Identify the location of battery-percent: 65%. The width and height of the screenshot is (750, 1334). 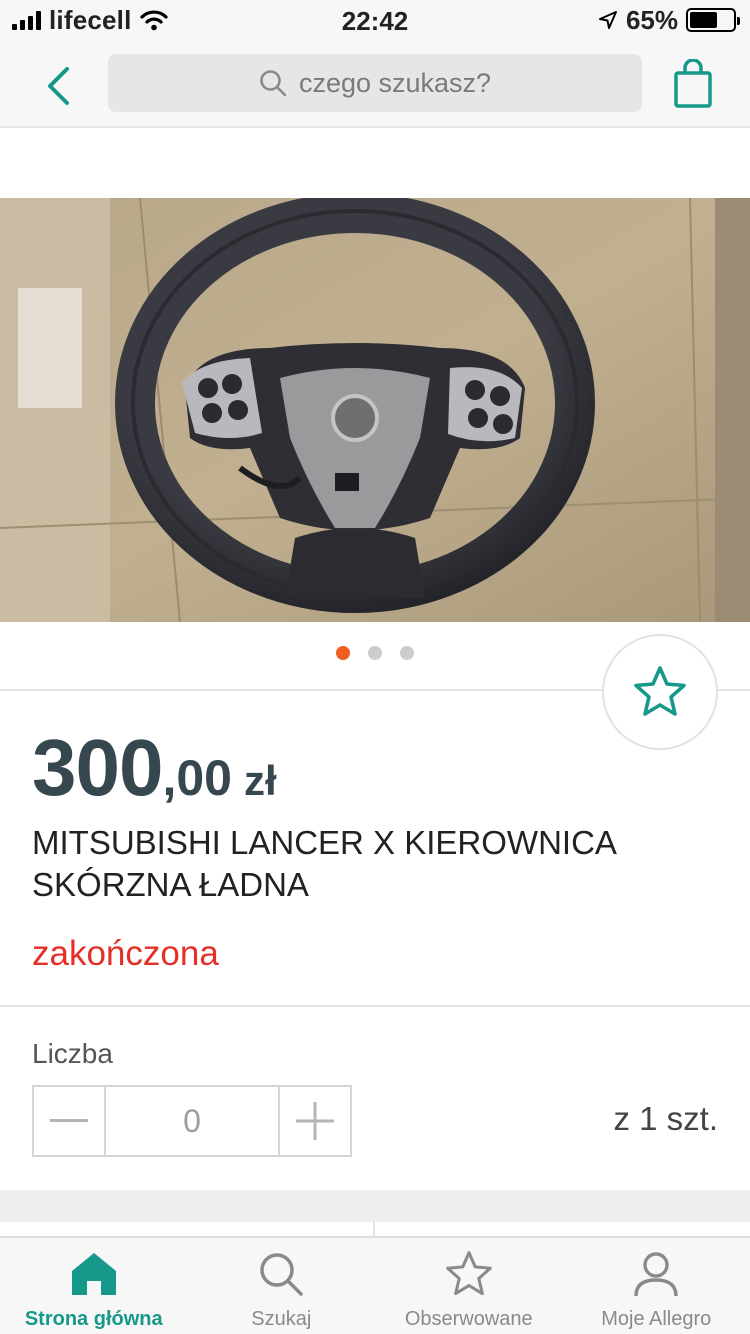
(651, 19).